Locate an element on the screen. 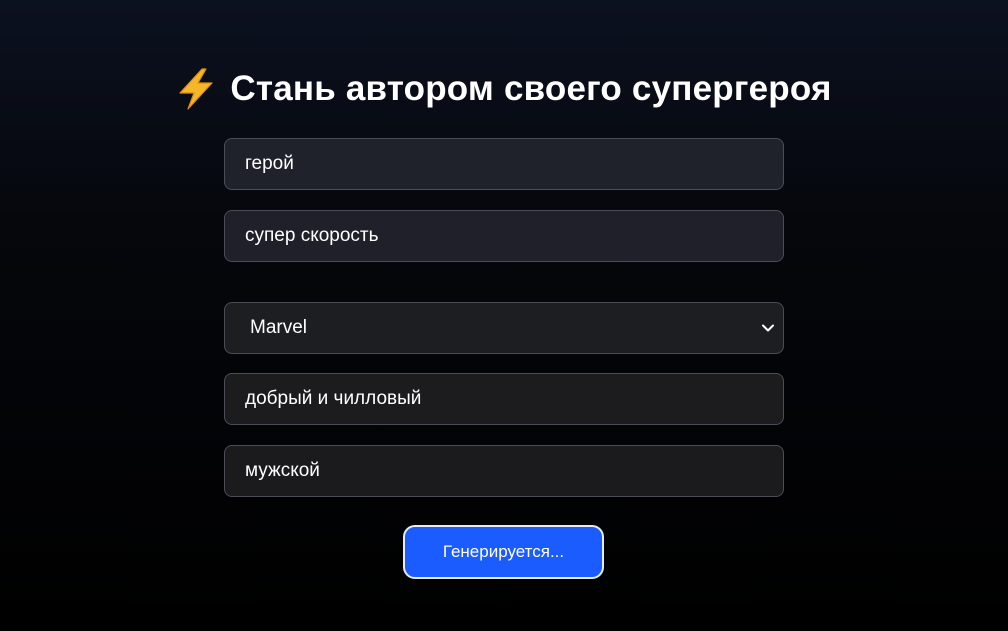  character-input: добрый и чилловый is located at coordinates (504, 399).